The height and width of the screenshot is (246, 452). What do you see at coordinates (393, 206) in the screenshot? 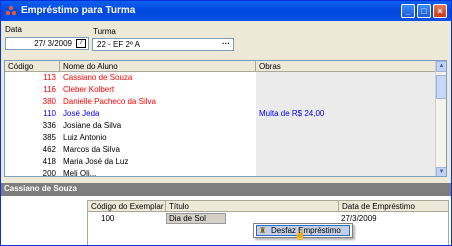
I see `col-data-emprestimo: Data de Empréstimo` at bounding box center [393, 206].